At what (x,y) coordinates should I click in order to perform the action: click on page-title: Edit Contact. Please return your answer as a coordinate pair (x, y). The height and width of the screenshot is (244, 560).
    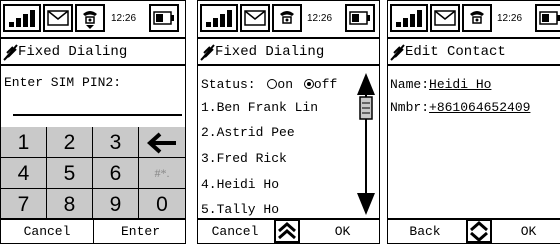
    Looking at the image, I should click on (455, 52).